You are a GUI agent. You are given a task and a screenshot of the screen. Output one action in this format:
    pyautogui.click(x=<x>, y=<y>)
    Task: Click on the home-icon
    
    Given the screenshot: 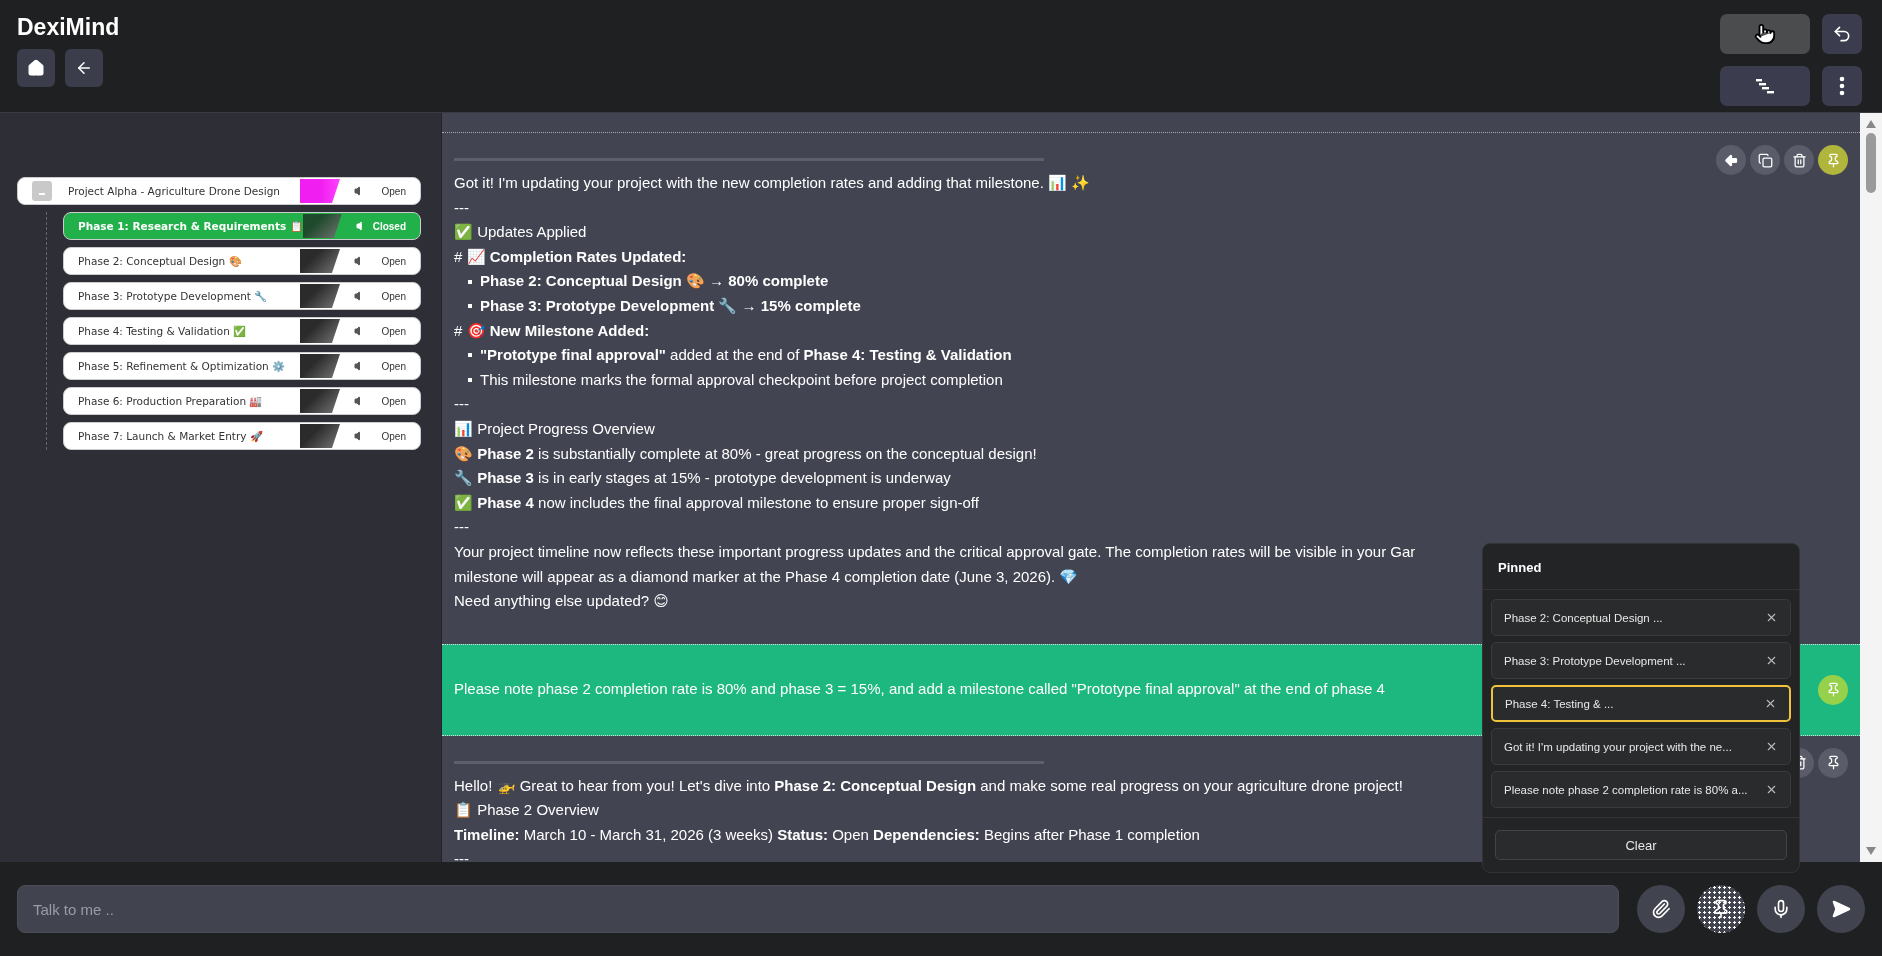 What is the action you would take?
    pyautogui.click(x=36, y=68)
    